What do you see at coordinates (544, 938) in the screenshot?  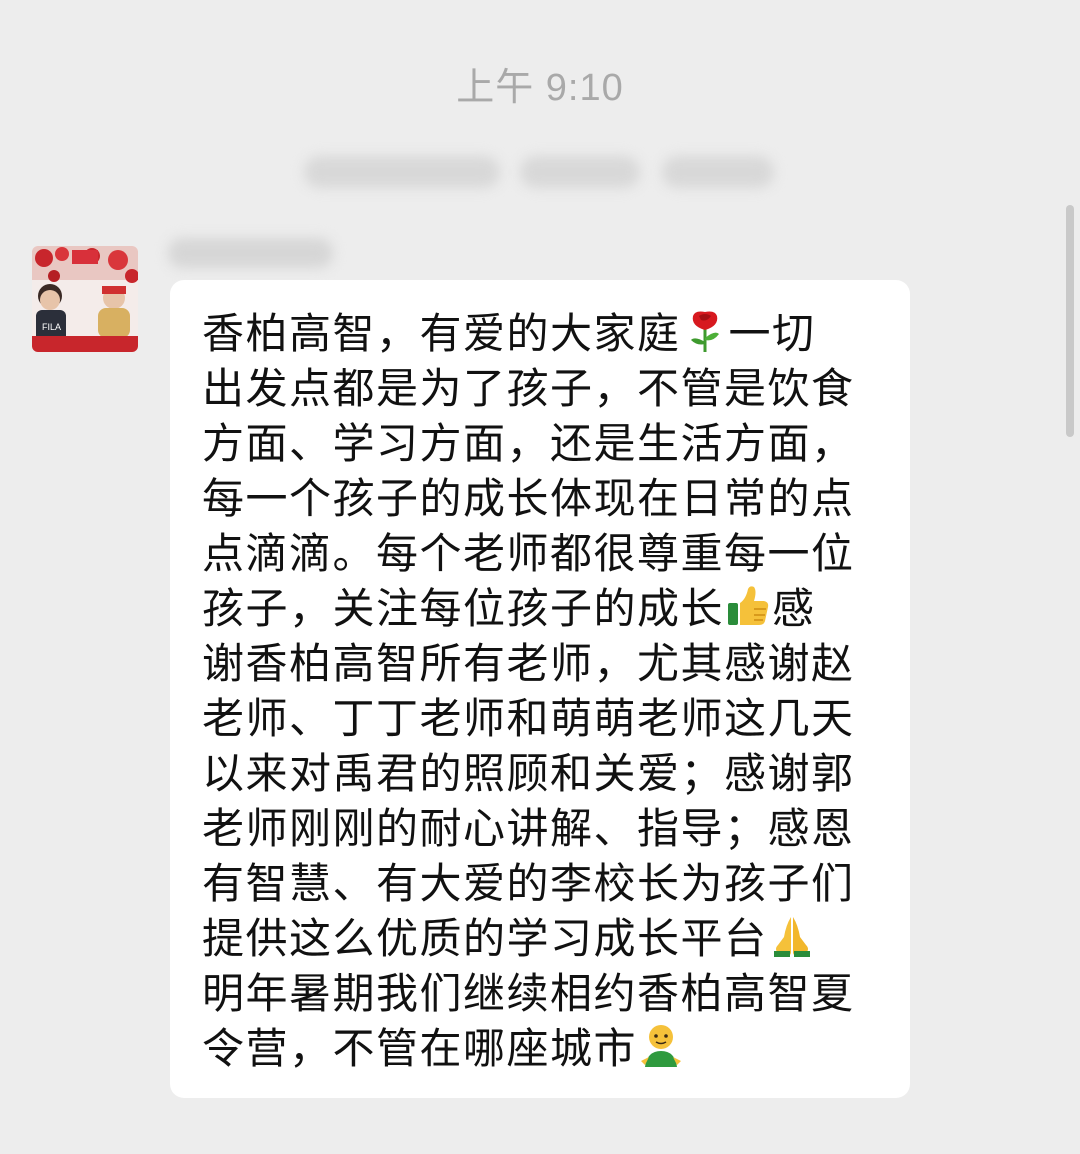 I see `message-line: 提供这么优质的学习成长平台` at bounding box center [544, 938].